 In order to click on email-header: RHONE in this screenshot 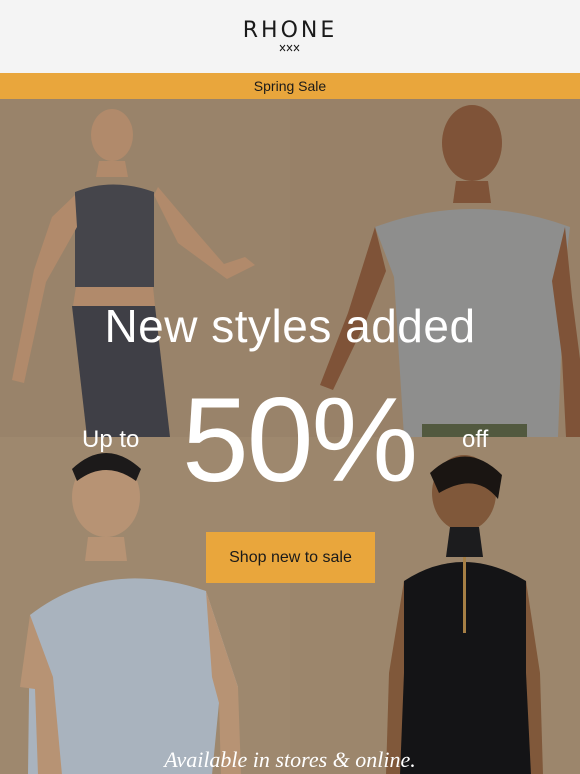, I will do `click(290, 36)`.